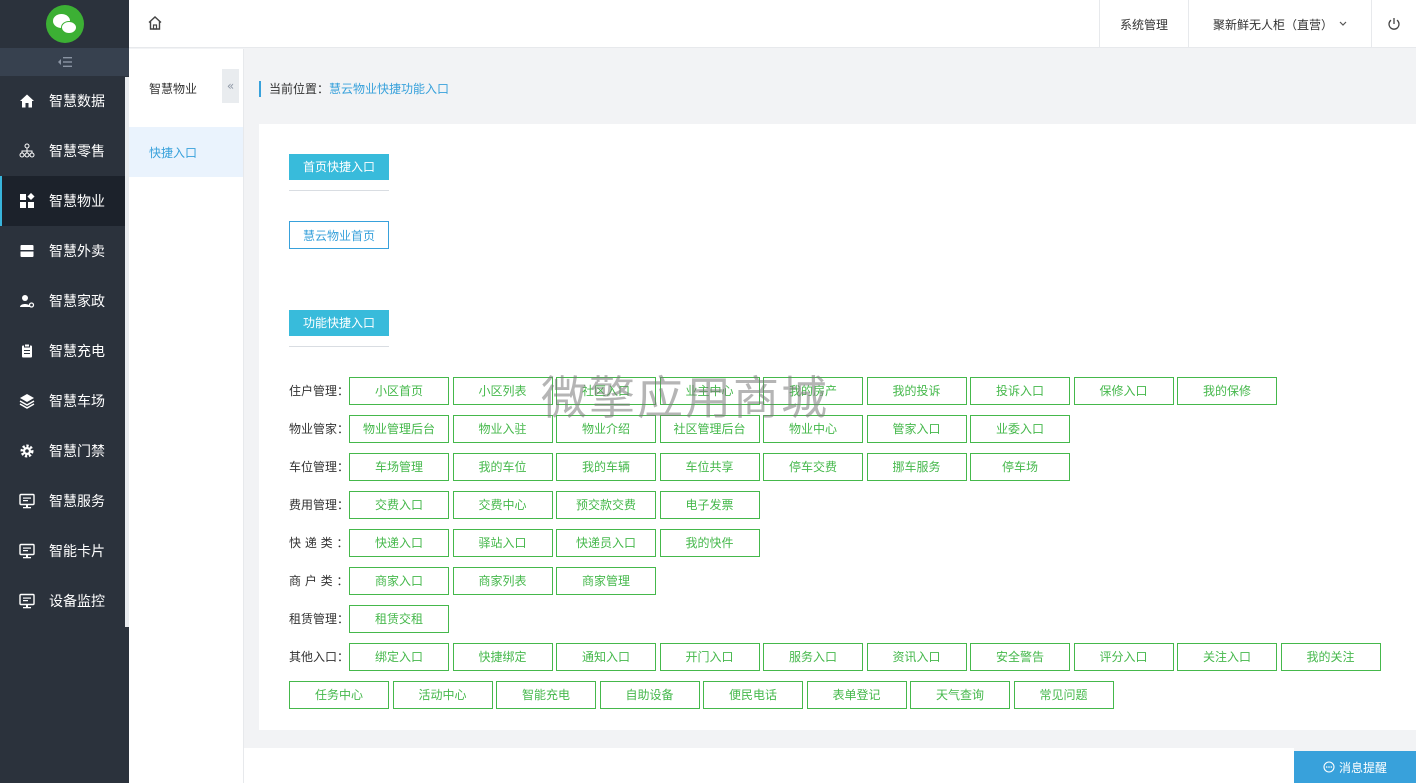  Describe the element at coordinates (156, 24) in the screenshot. I see `home-outline-icon` at that location.